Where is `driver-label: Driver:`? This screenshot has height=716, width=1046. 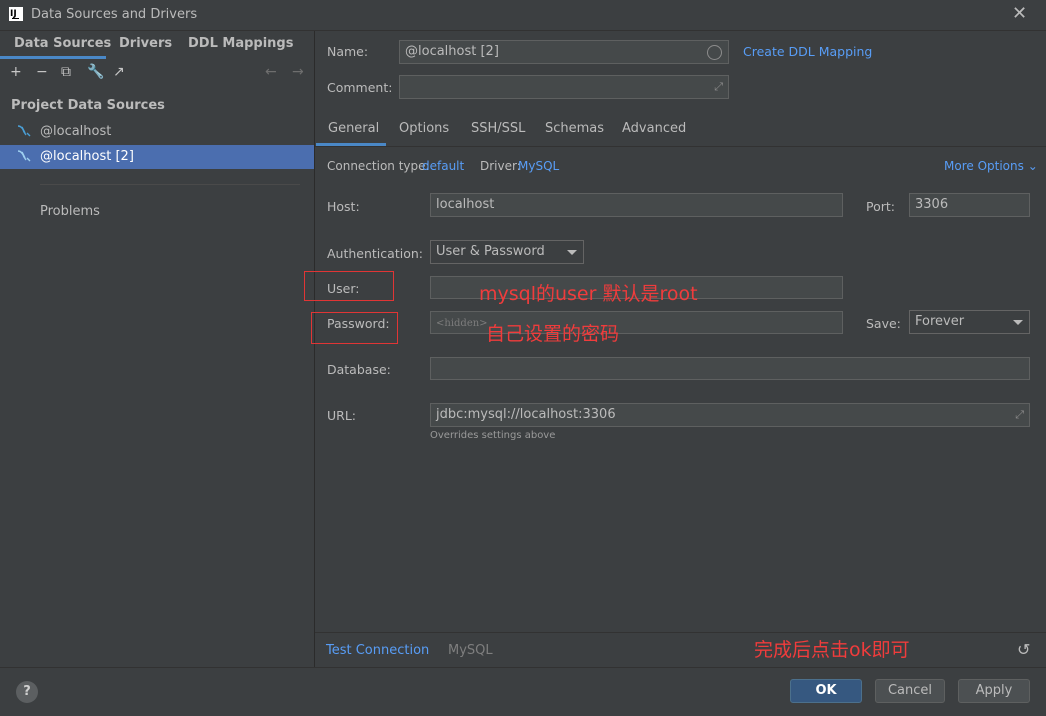
driver-label: Driver: is located at coordinates (500, 166).